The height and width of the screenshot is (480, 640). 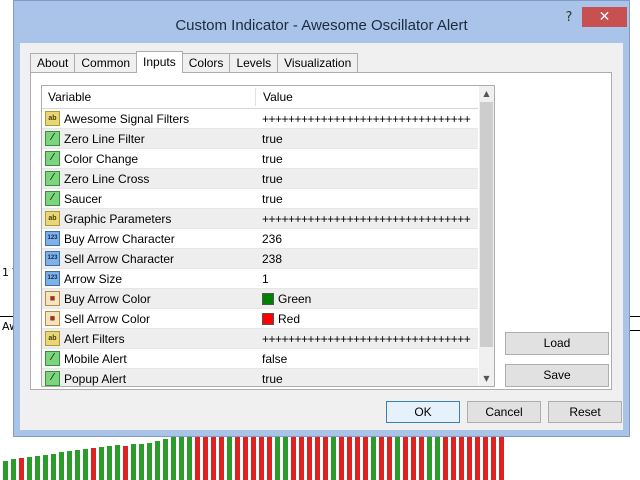 I want to click on table-row: 123 Arrow Size 1, so click(x=260, y=279).